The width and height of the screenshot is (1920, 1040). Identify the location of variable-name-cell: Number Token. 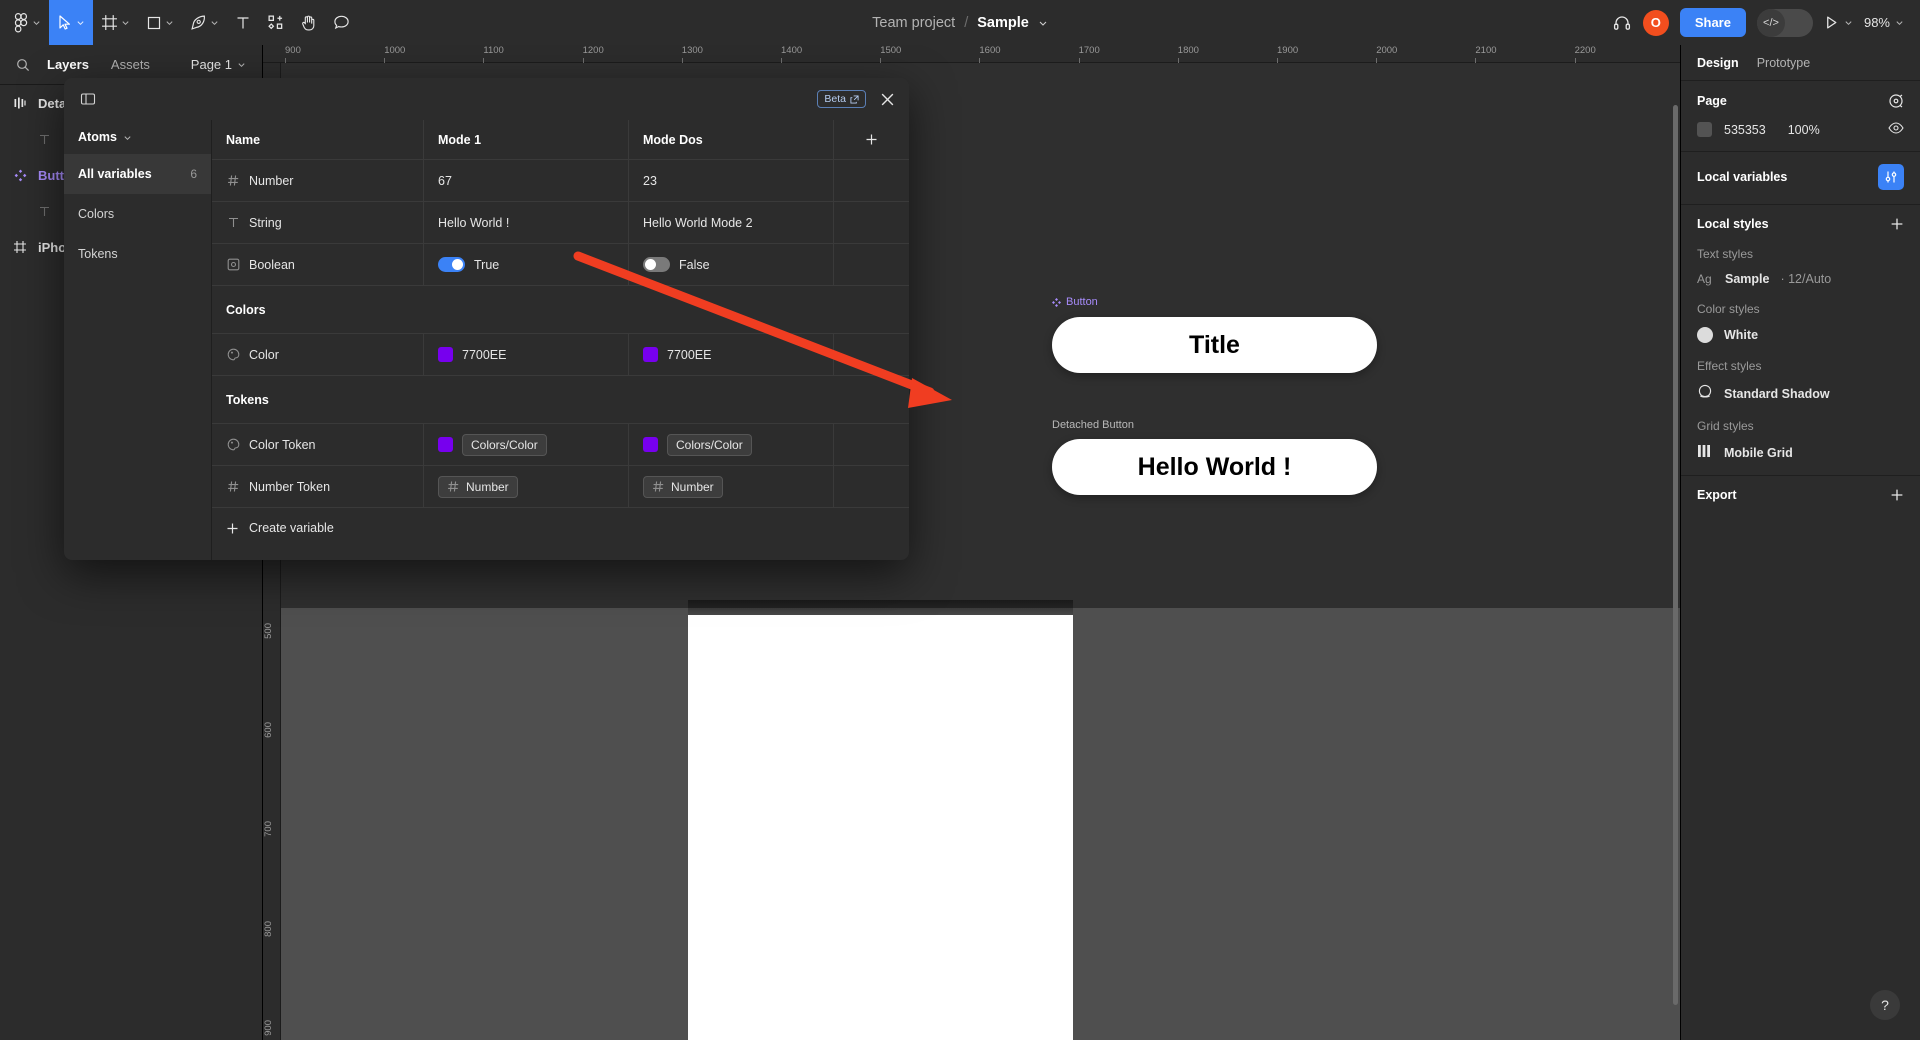
(318, 486).